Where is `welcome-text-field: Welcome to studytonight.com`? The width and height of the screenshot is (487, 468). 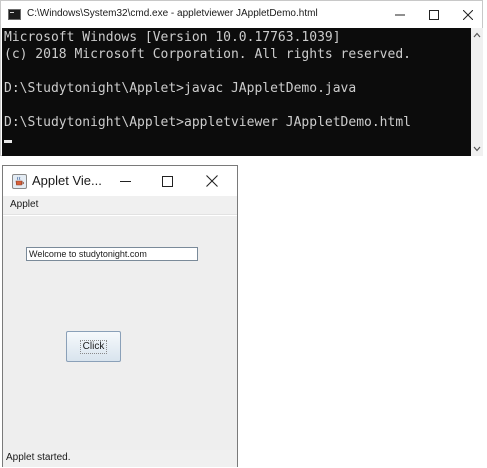
welcome-text-field: Welcome to studytonight.com is located at coordinates (112, 254).